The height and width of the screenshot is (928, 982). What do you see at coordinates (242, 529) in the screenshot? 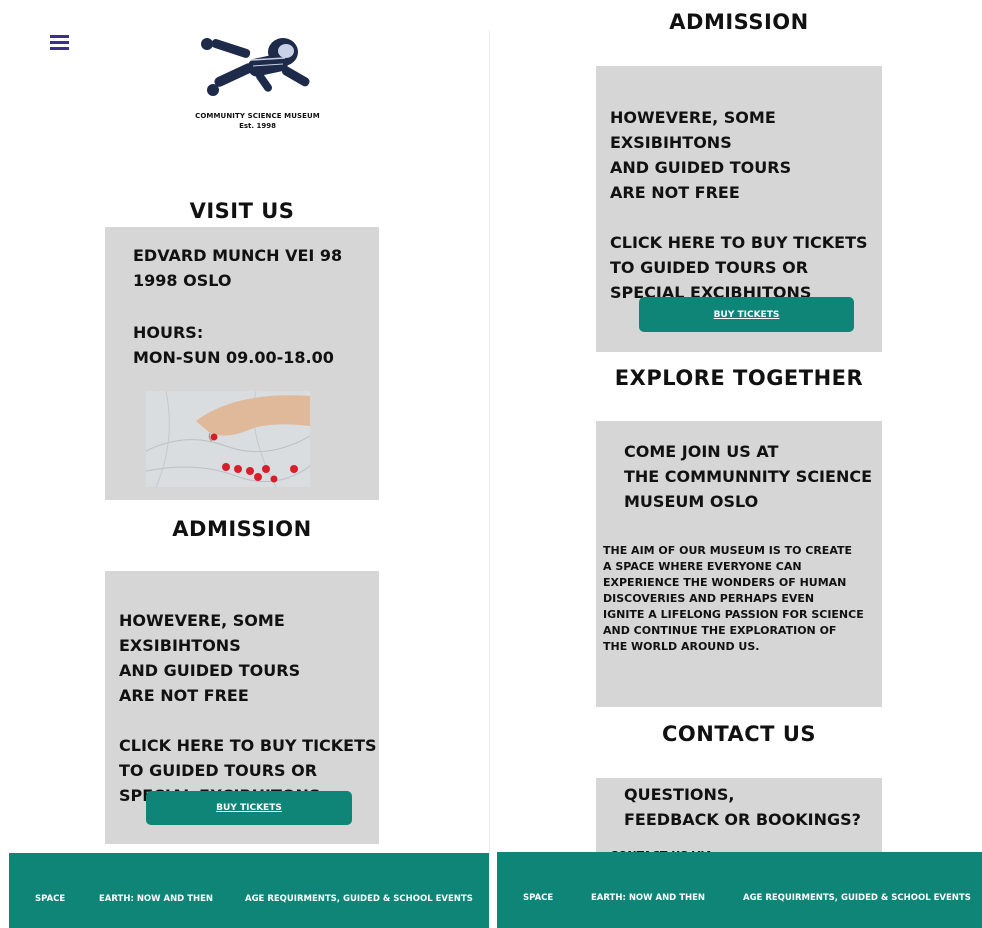
I see `admission-title: Admission` at bounding box center [242, 529].